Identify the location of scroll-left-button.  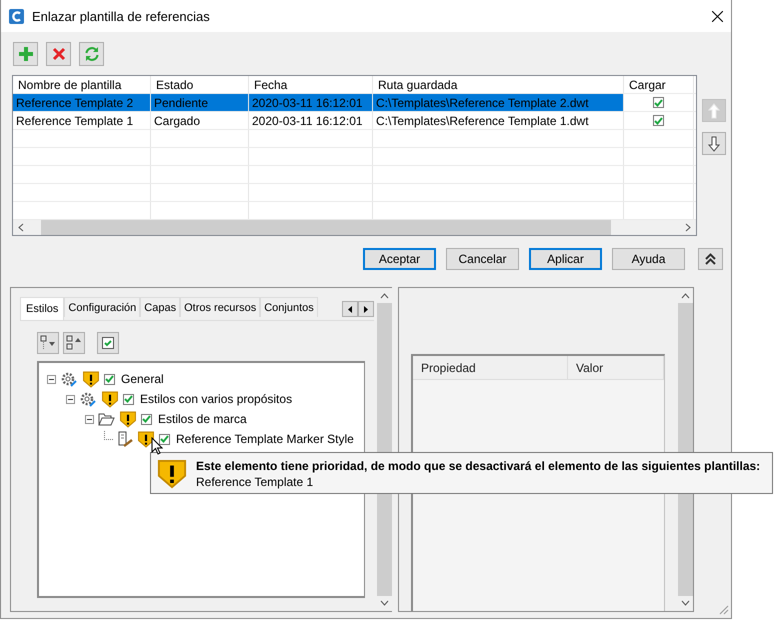
(350, 309).